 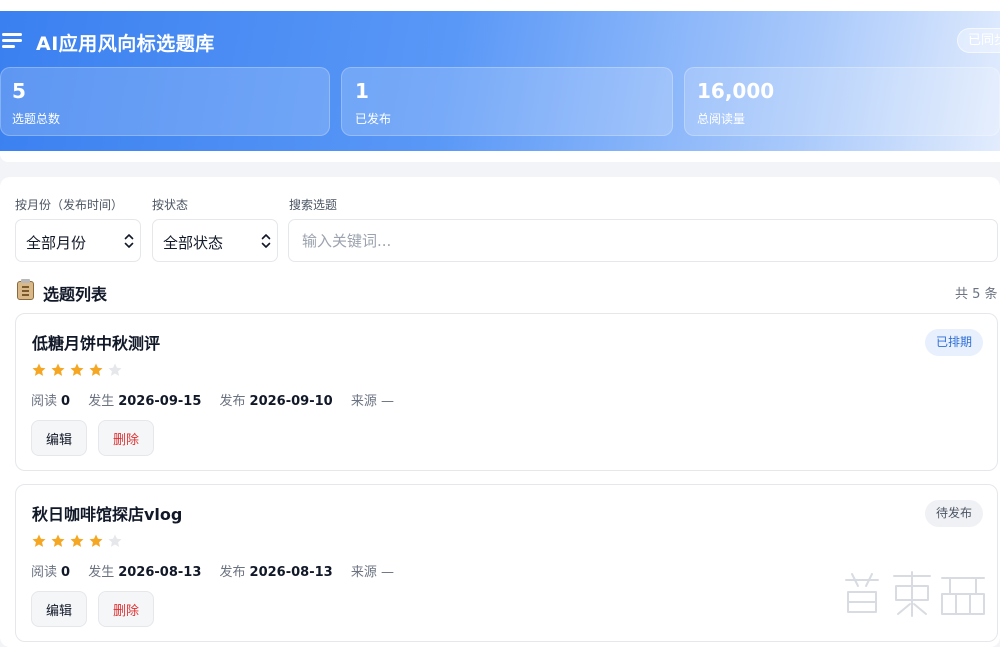 I want to click on topic-title: 低糖月饼中秋测评, so click(x=96, y=343).